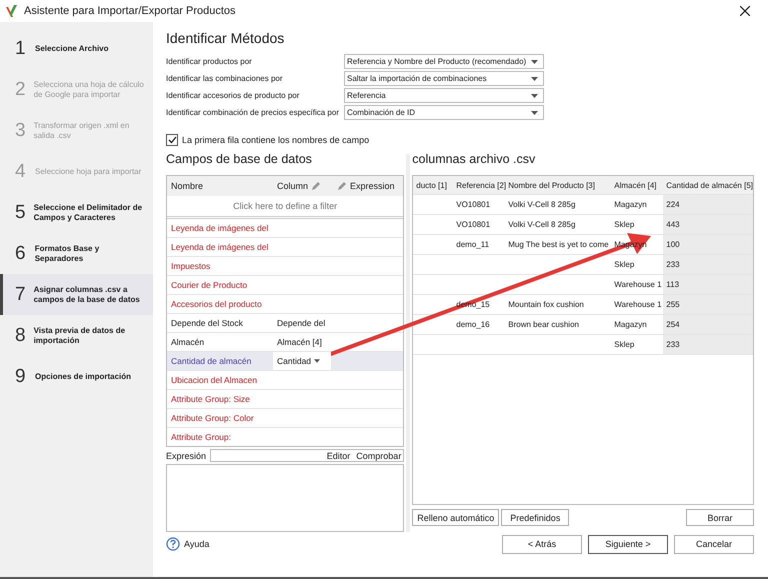  Describe the element at coordinates (220, 285) in the screenshot. I see `field-name: Courier de Producto` at that location.